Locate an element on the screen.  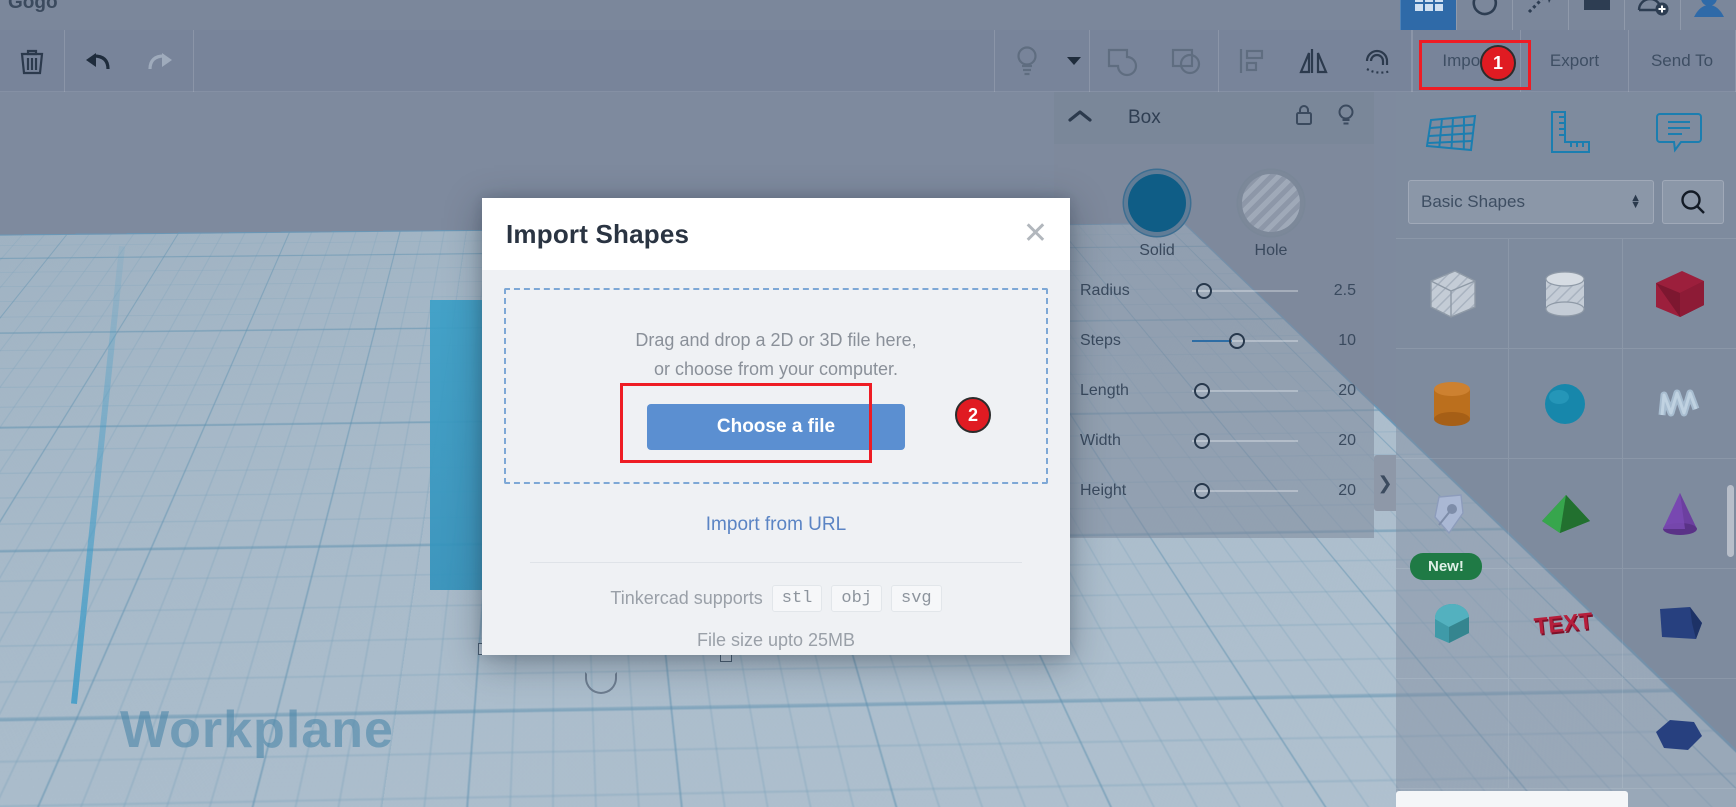
shape-sphere is located at coordinates (1566, 404).